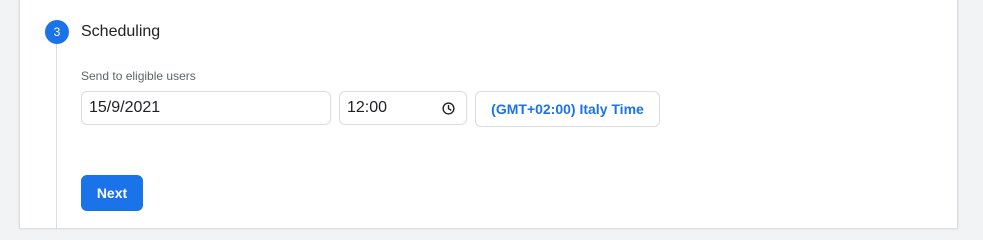 The image size is (983, 240). I want to click on time-value: 12:00, so click(367, 107).